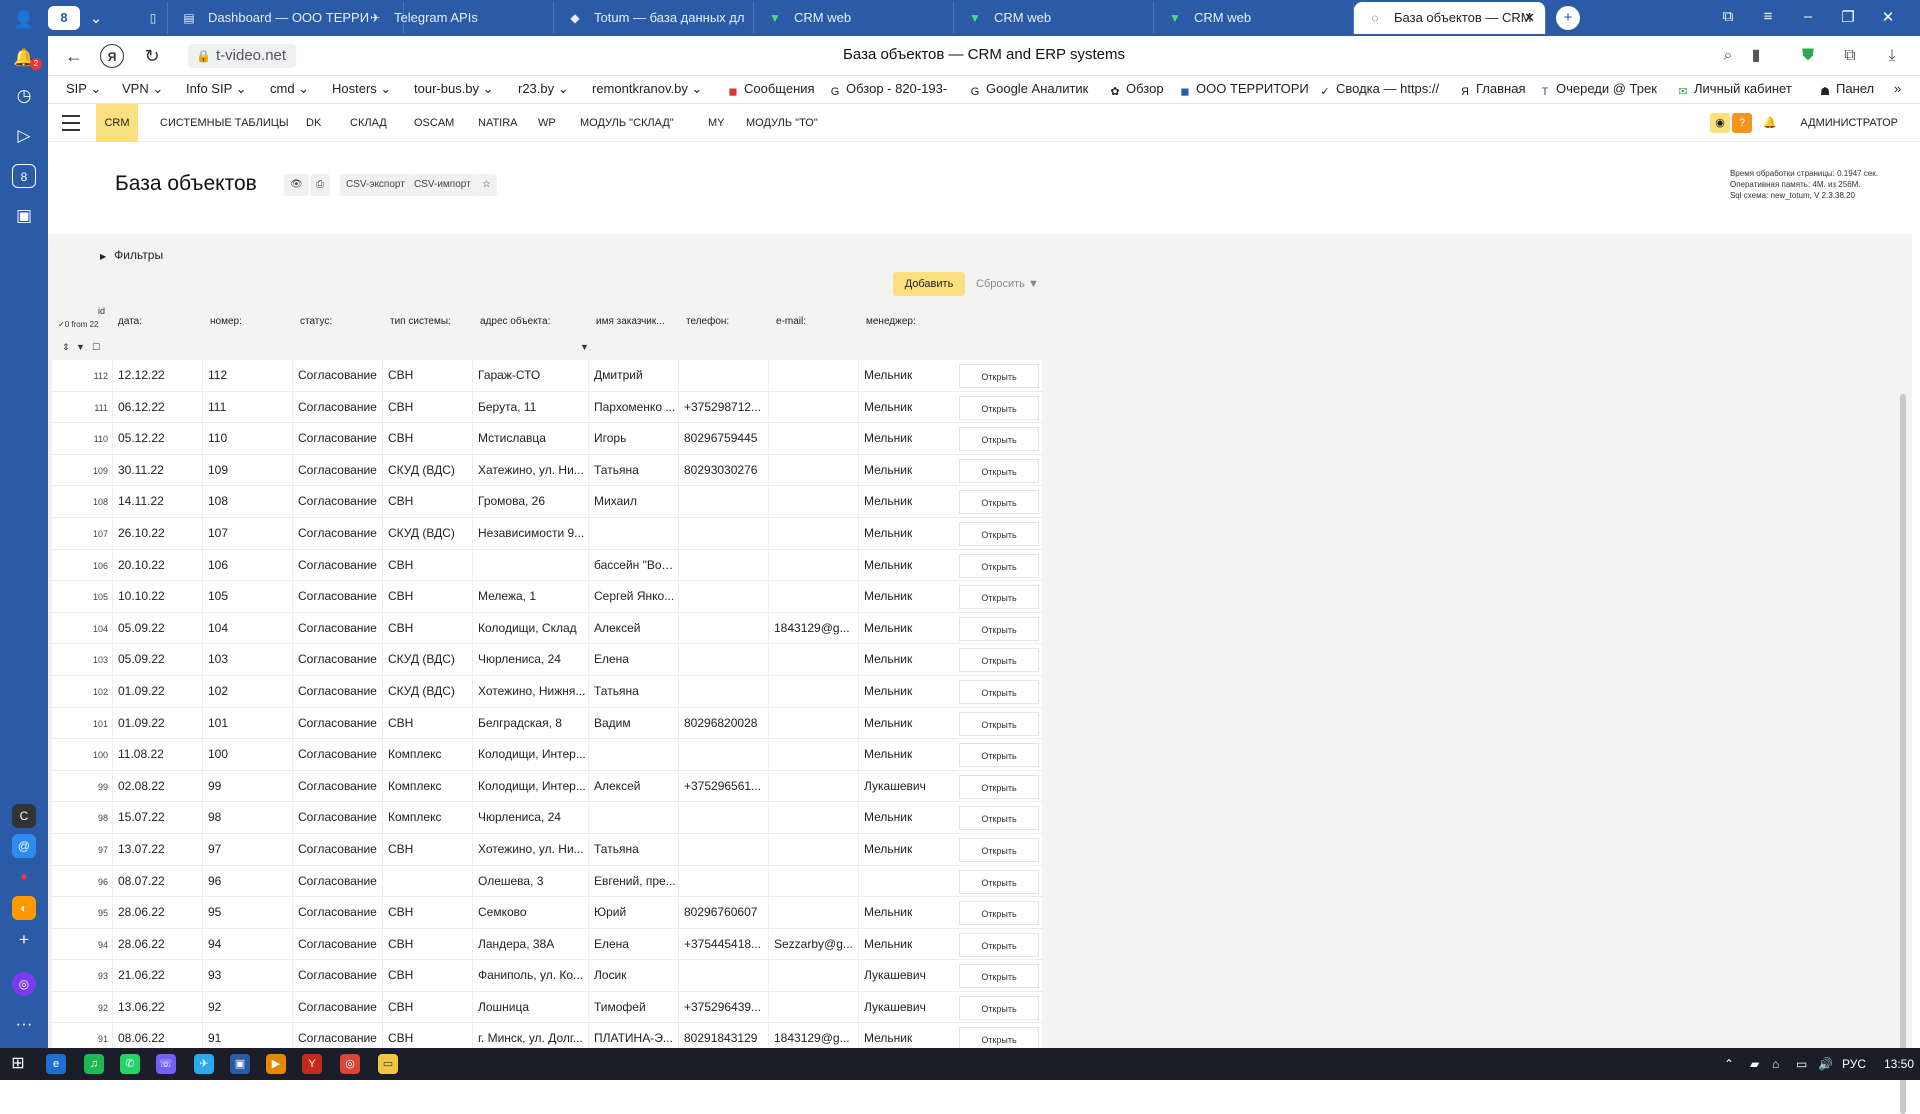 The height and width of the screenshot is (1114, 1920). Describe the element at coordinates (1848, 17) in the screenshot. I see `maximize-icon: ❐` at that location.